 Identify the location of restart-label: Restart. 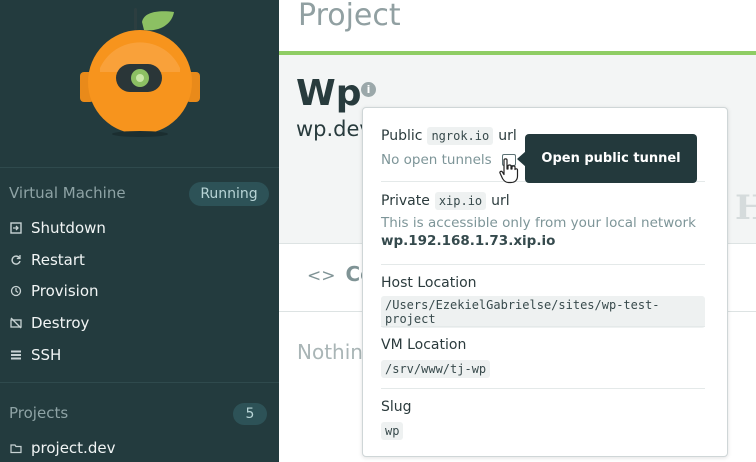
(58, 260).